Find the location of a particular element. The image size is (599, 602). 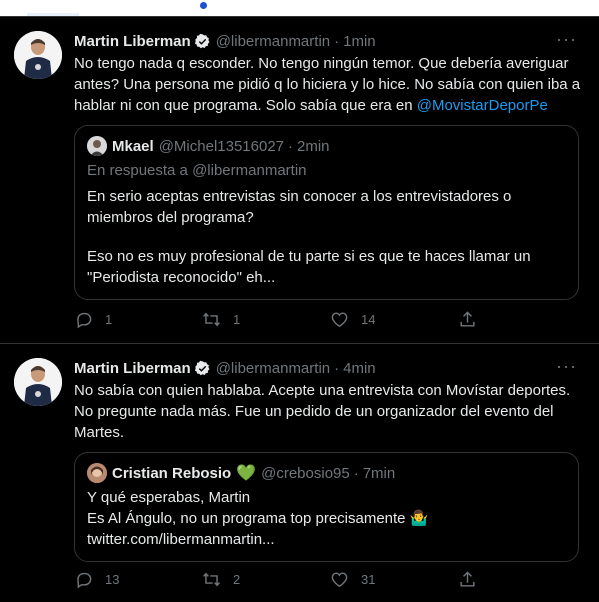

retweet-button: 1 is located at coordinates (266, 319).